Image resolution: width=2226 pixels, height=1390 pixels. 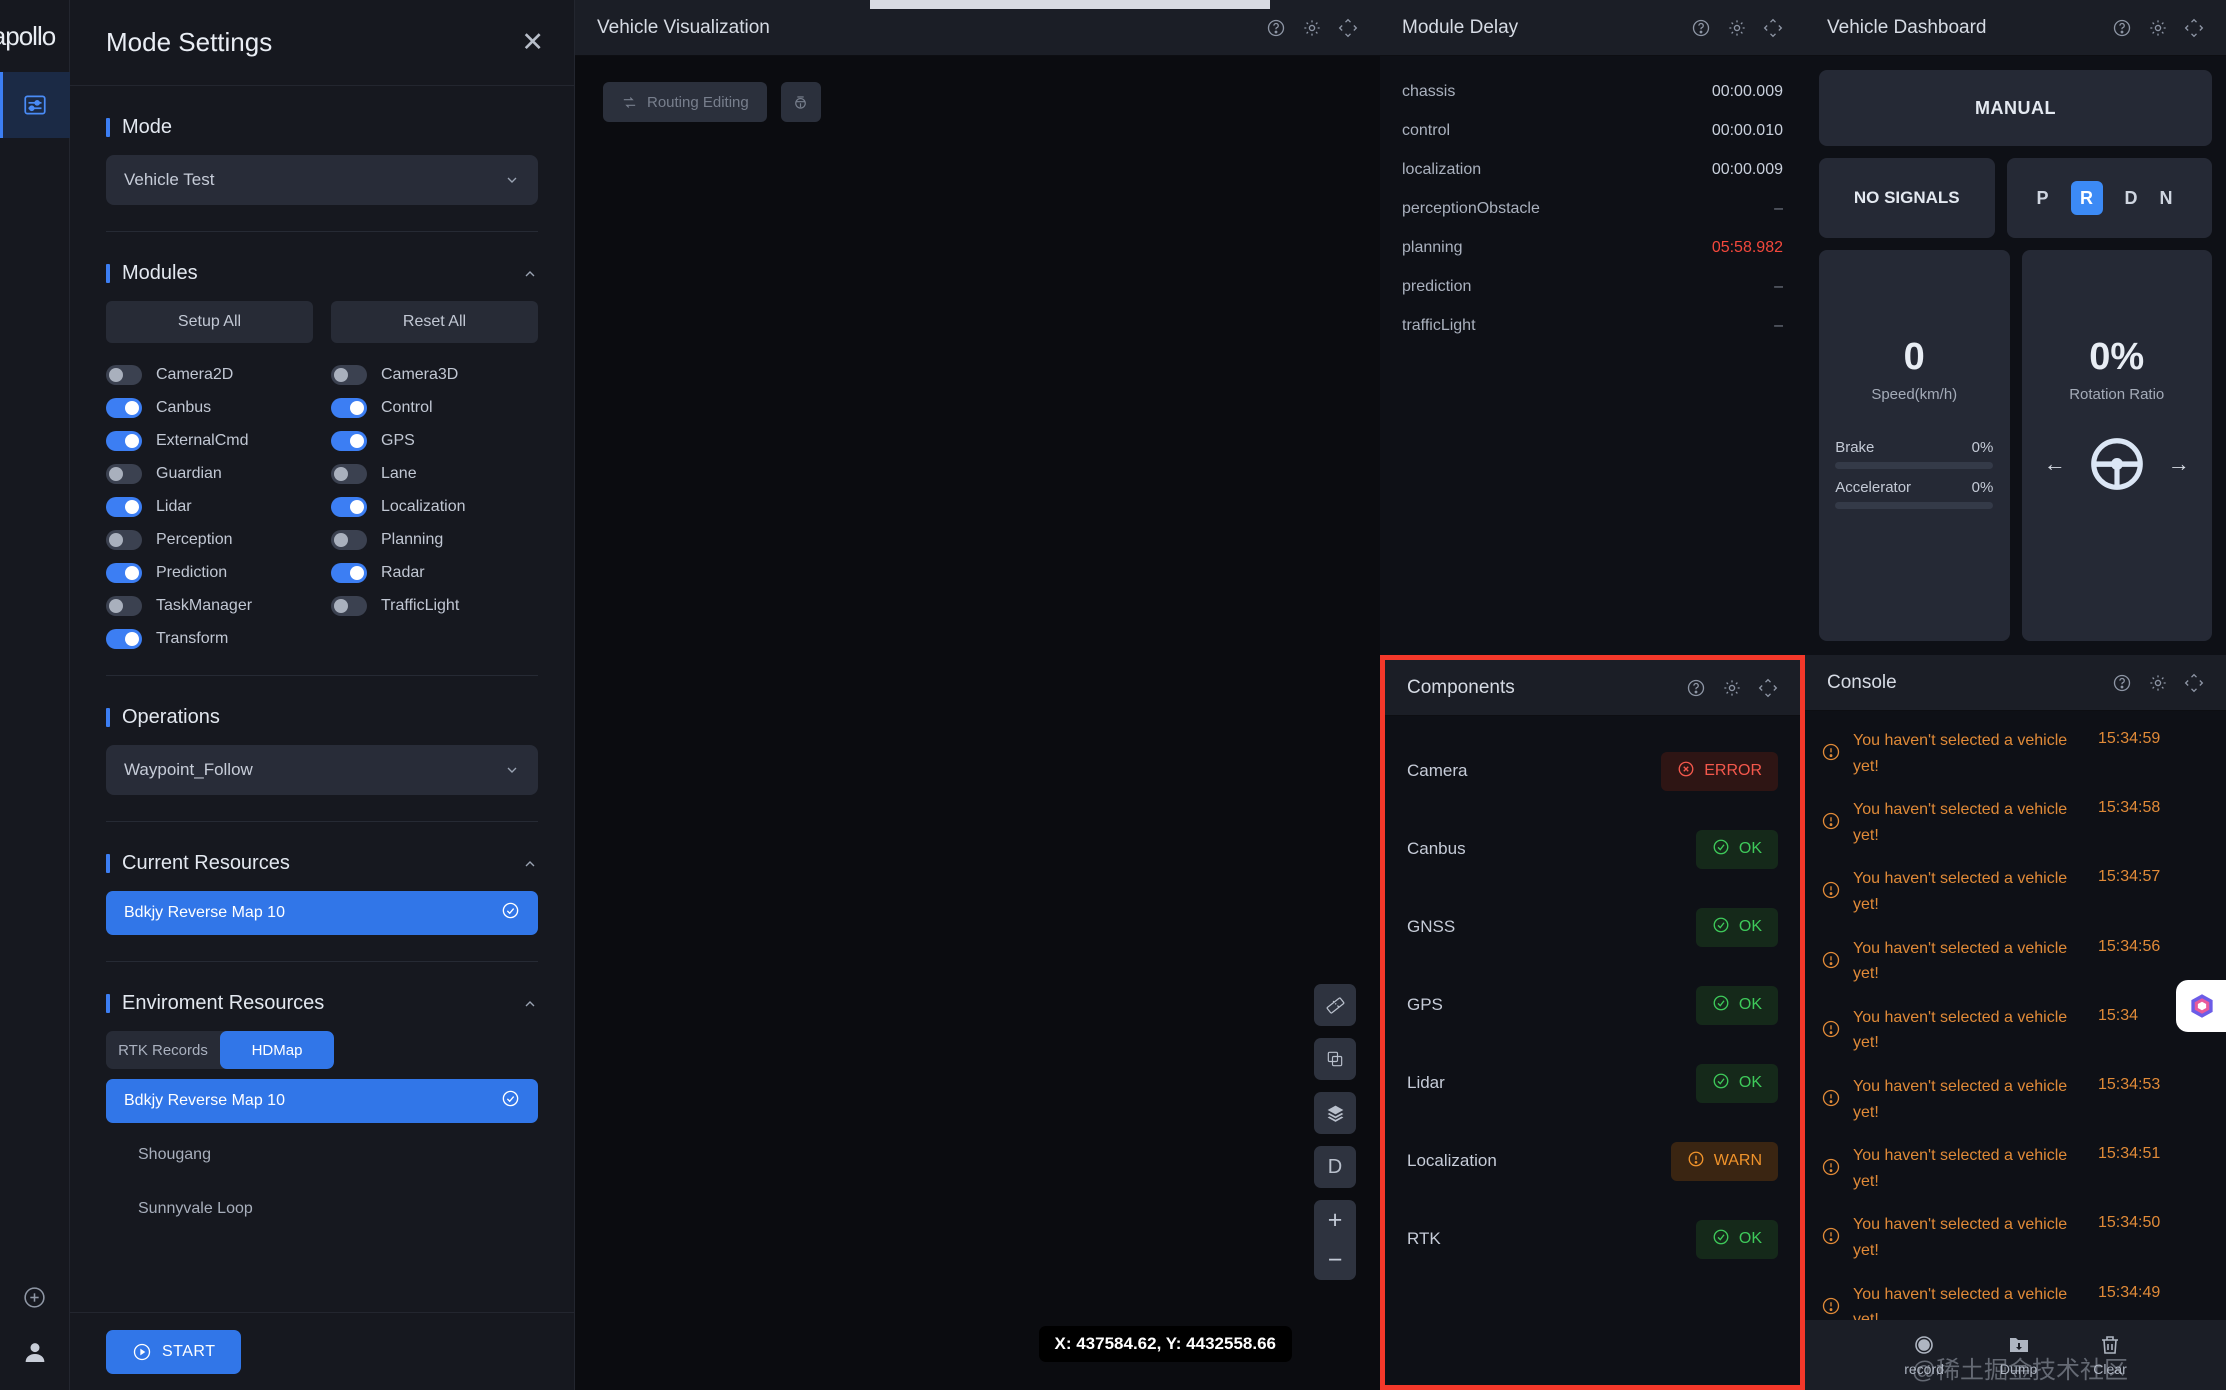 What do you see at coordinates (322, 770) in the screenshot?
I see `operations-select: Waypoint_Follow` at bounding box center [322, 770].